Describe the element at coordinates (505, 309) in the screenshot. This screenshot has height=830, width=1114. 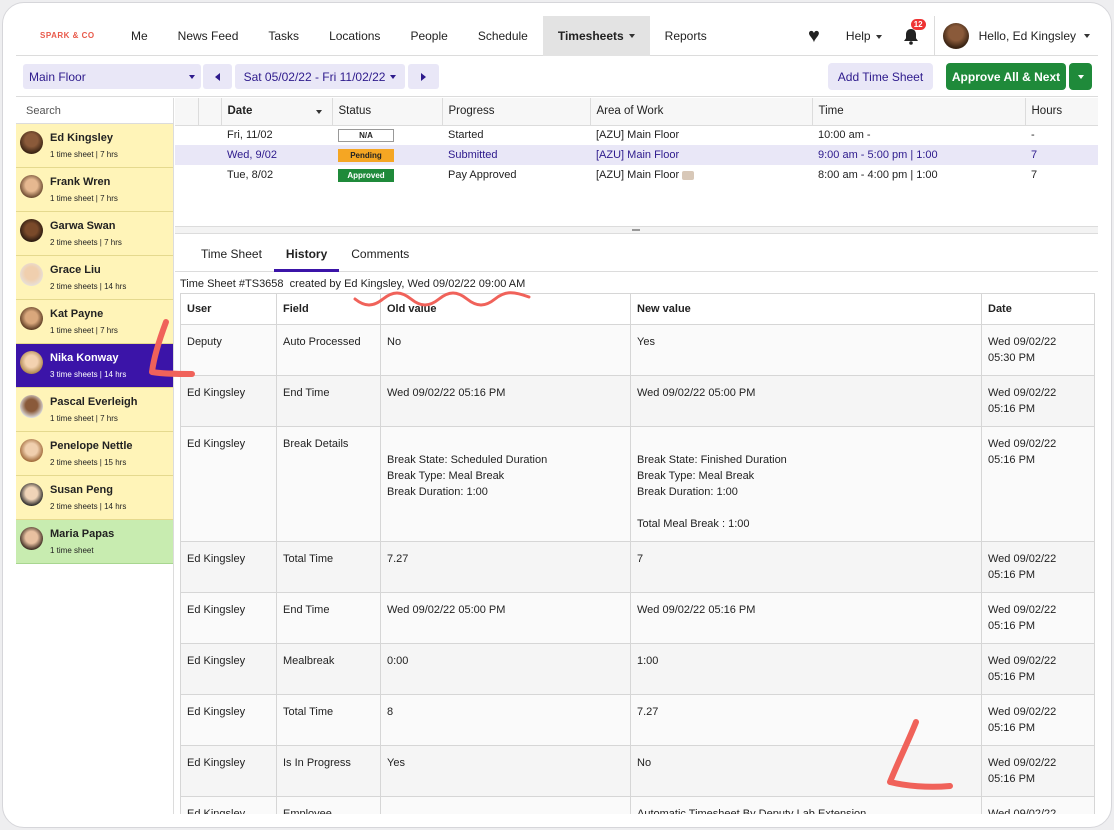
I see `old-value-column-header: Old value` at that location.